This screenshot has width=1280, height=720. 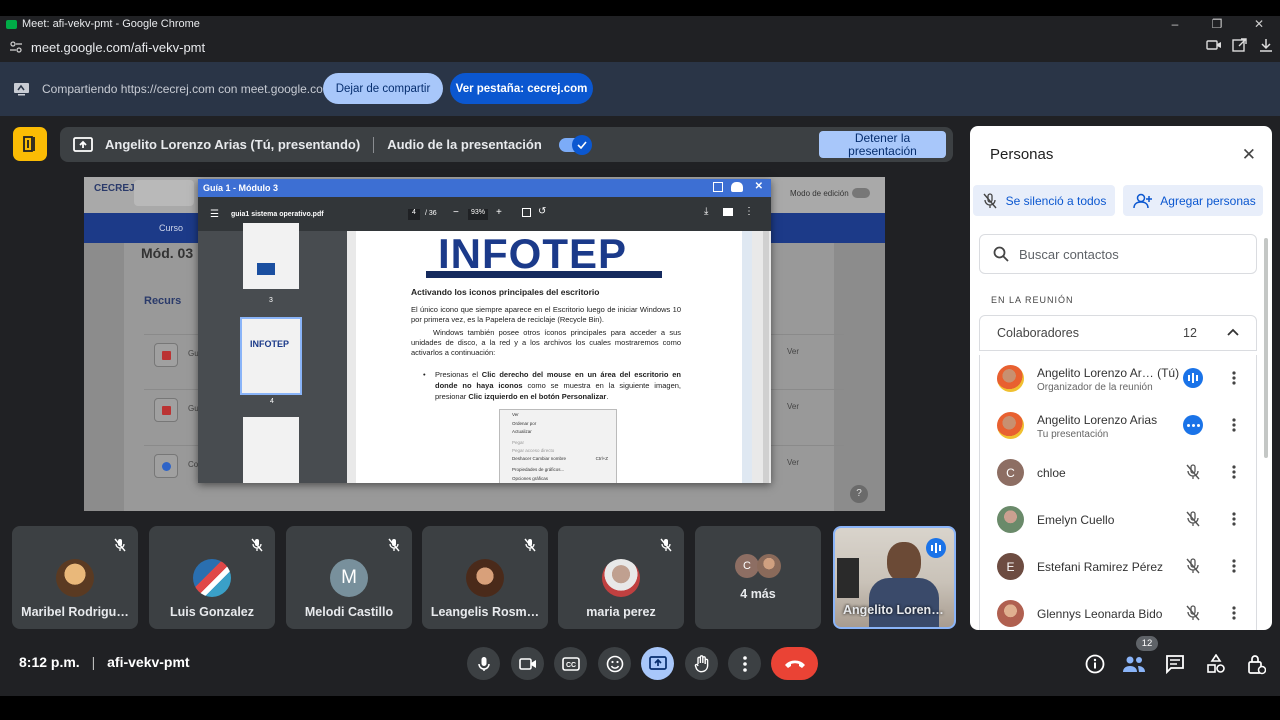 What do you see at coordinates (1266, 348) in the screenshot?
I see `panel-scrollbar` at bounding box center [1266, 348].